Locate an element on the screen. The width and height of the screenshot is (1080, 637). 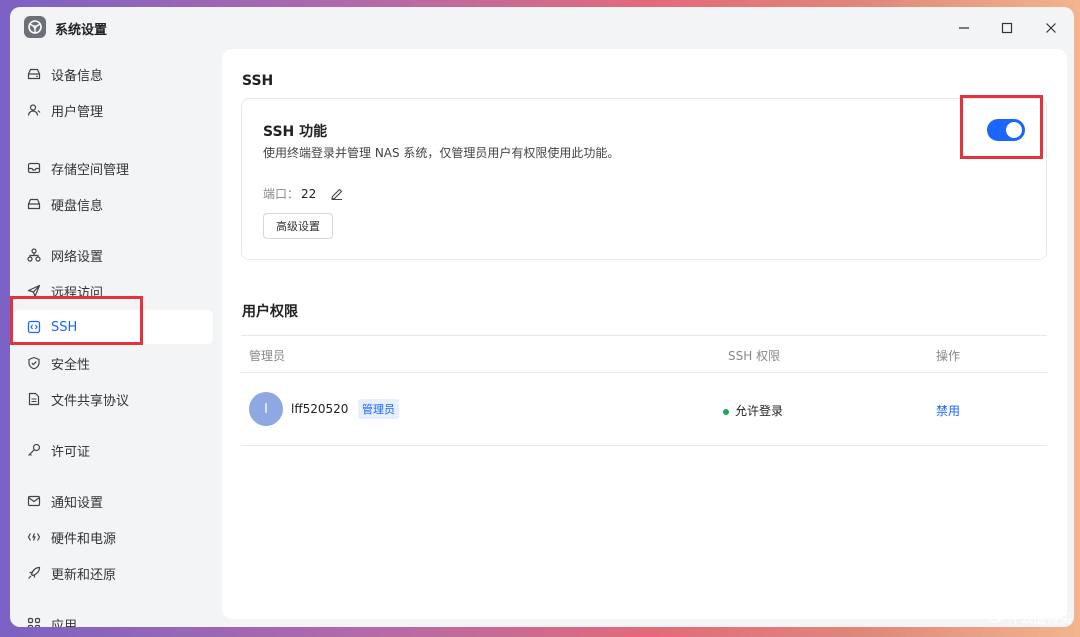
disk-icon is located at coordinates (34, 204).